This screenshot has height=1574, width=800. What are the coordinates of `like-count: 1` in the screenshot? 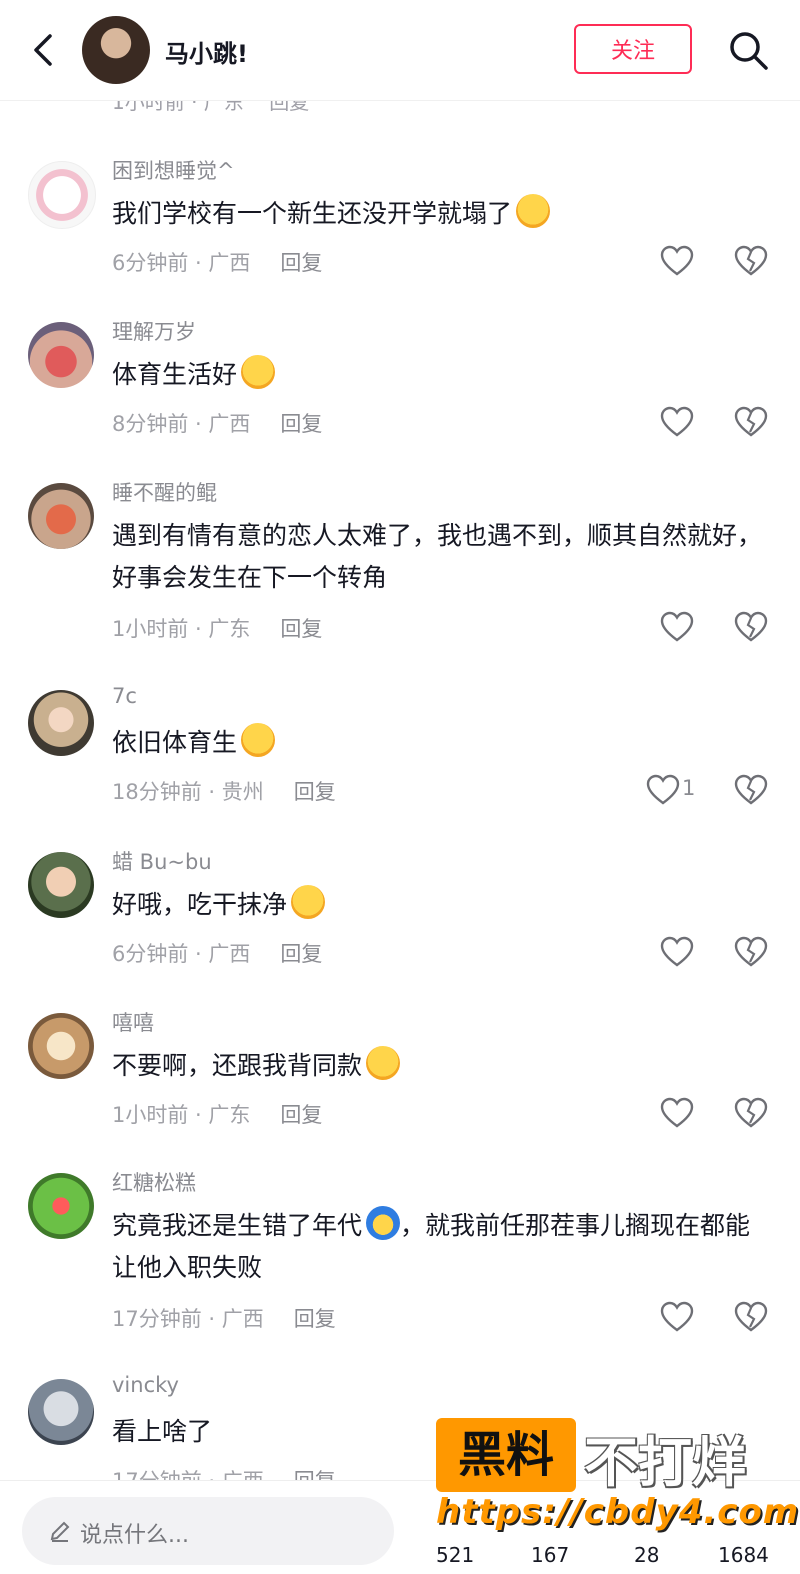 It's located at (689, 788).